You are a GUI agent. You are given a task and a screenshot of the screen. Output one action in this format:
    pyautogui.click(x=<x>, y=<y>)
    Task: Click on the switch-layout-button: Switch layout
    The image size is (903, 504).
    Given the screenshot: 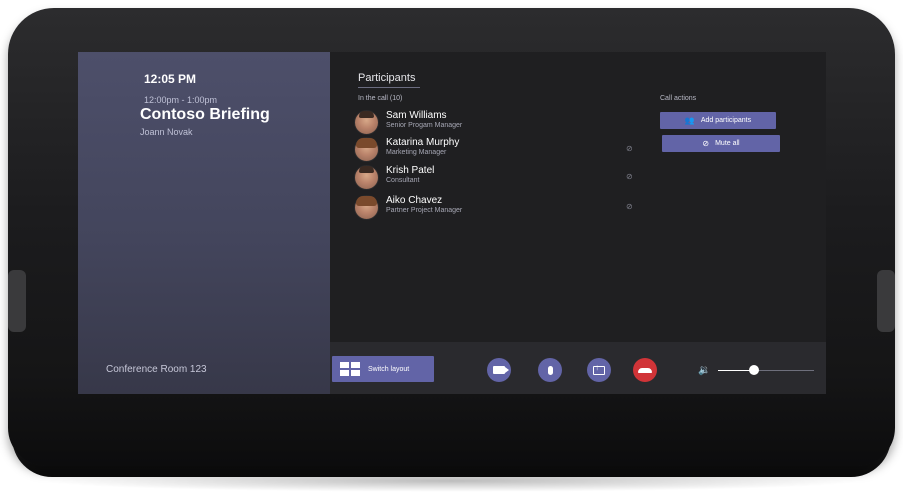 What is the action you would take?
    pyautogui.click(x=383, y=369)
    